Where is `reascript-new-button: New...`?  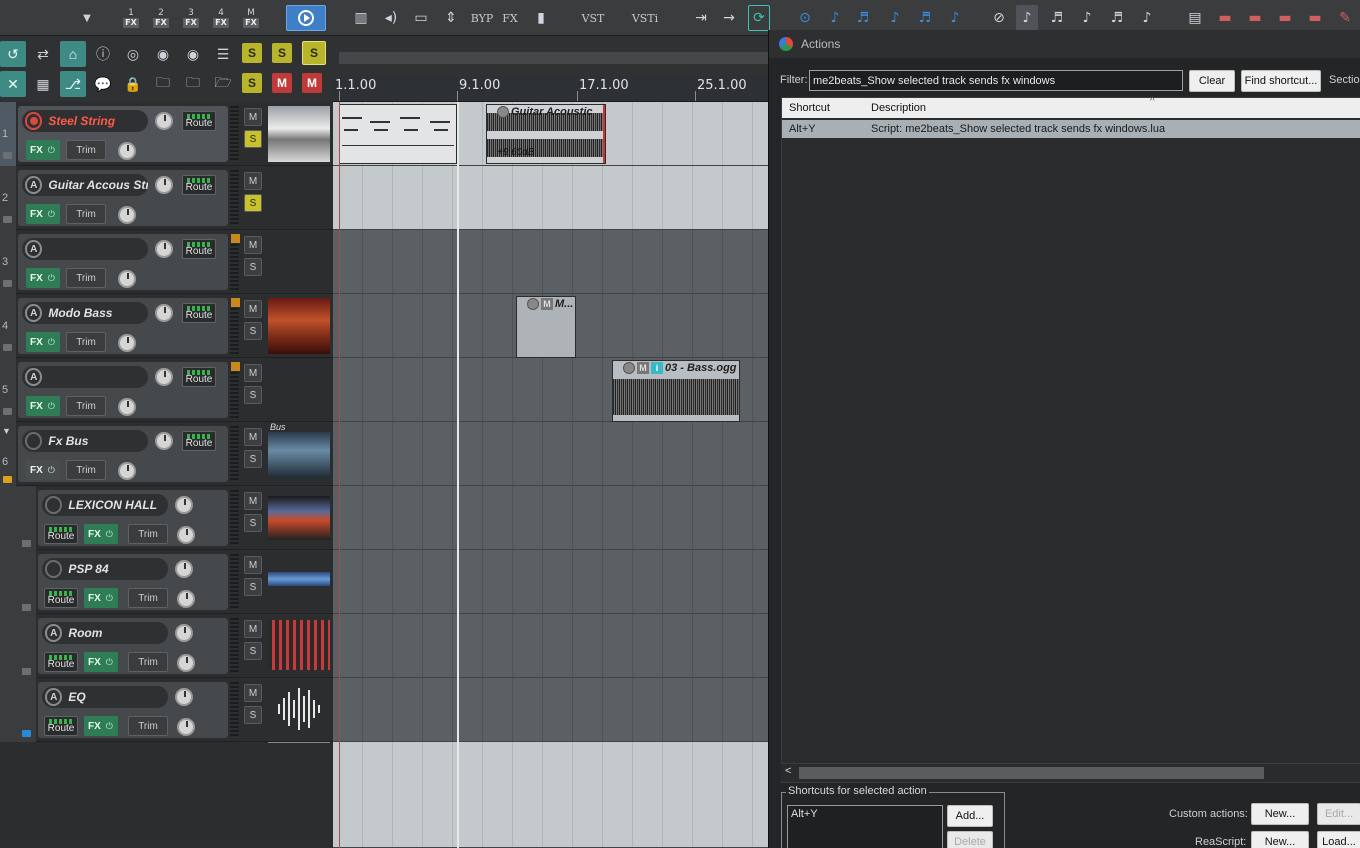 reascript-new-button: New... is located at coordinates (1280, 839).